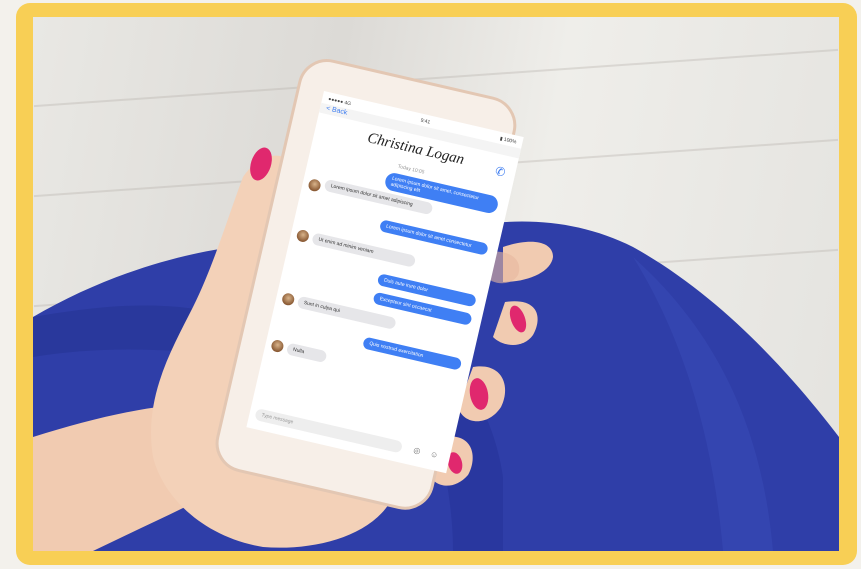  I want to click on message-bubble: Quis nostrud exercitation, so click(412, 353).